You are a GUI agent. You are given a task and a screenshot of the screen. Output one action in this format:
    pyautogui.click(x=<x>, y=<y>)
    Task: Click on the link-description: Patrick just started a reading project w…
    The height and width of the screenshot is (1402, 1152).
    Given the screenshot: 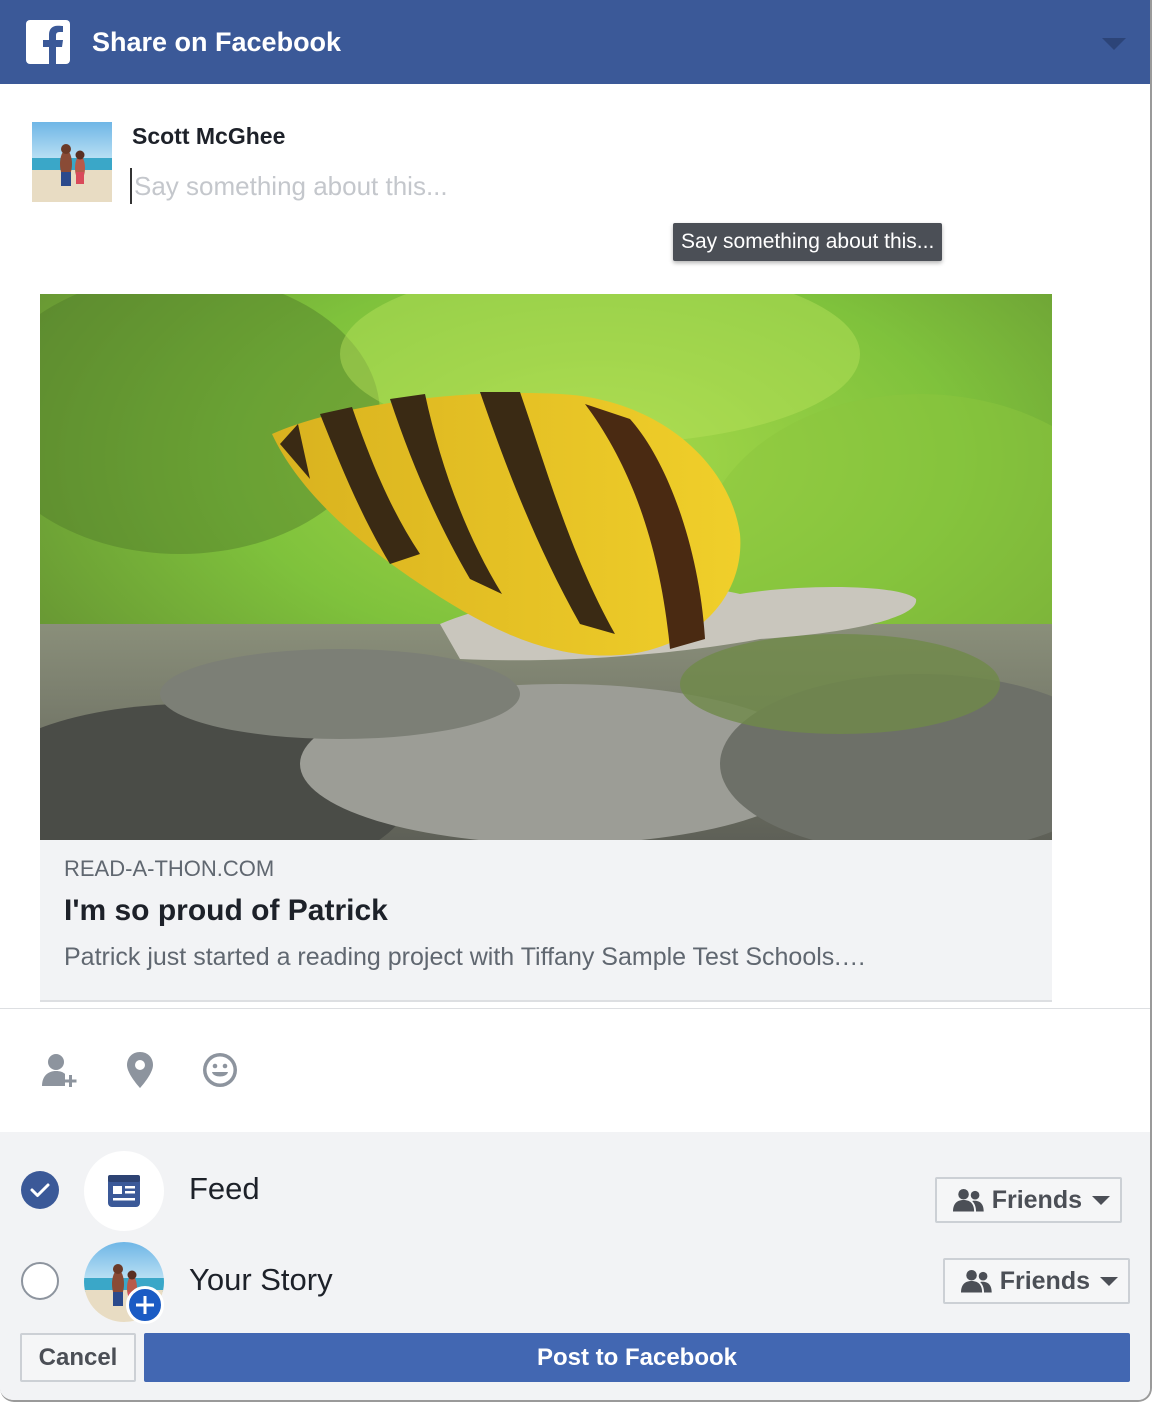 What is the action you would take?
    pyautogui.click(x=465, y=957)
    